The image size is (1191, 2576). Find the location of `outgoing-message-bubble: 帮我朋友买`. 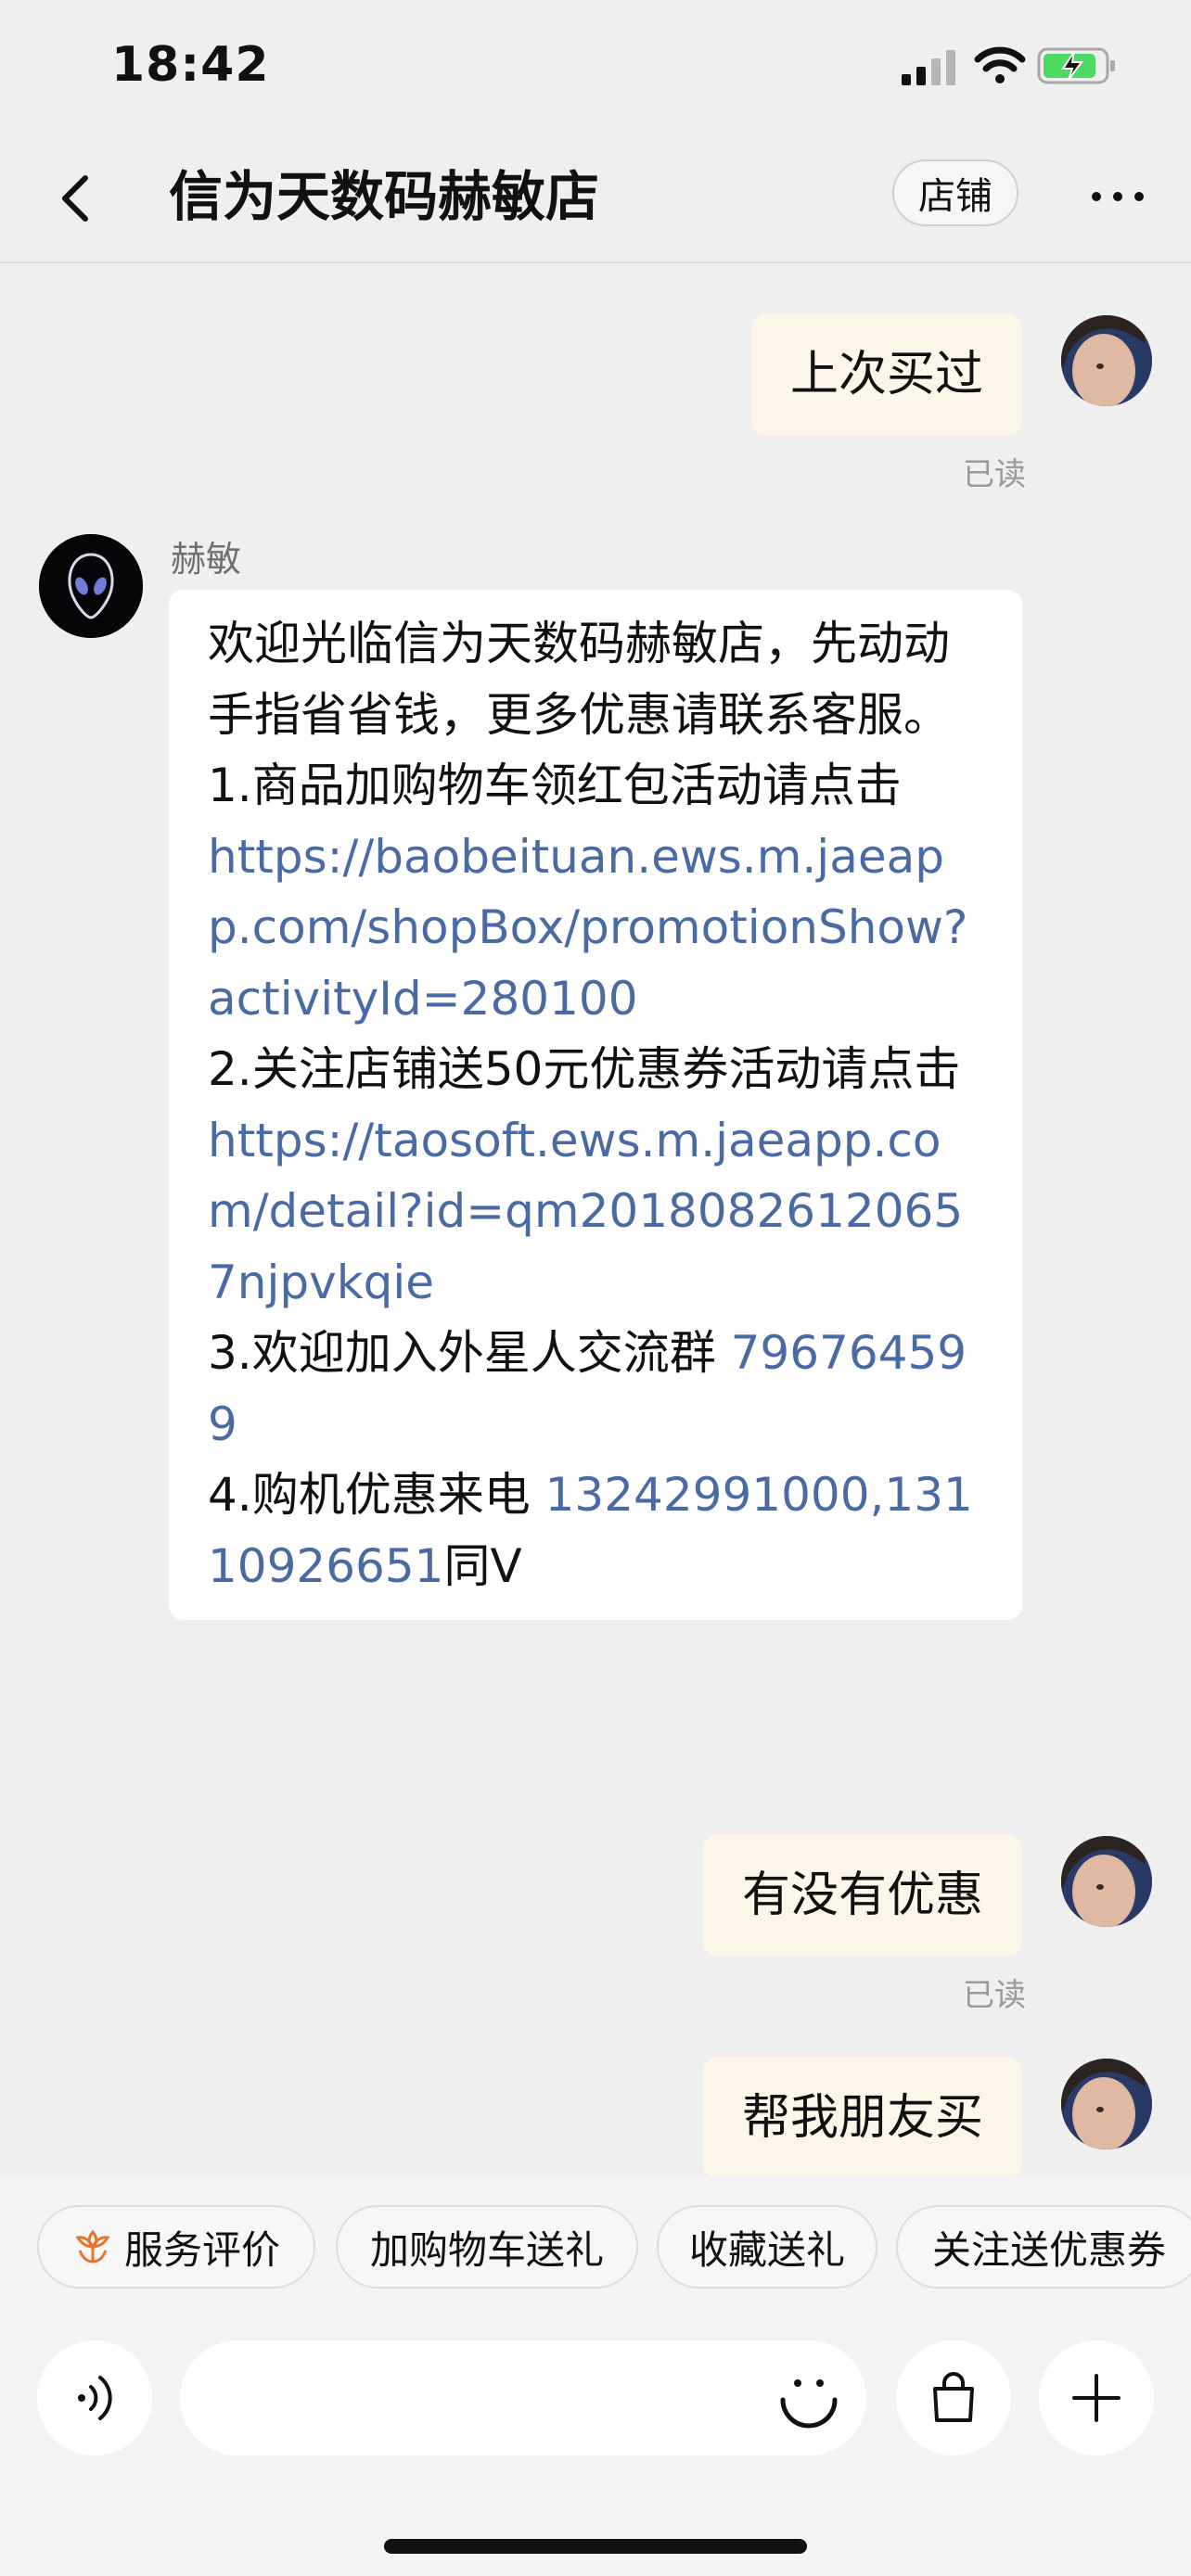

outgoing-message-bubble: 帮我朋友买 is located at coordinates (862, 2117).